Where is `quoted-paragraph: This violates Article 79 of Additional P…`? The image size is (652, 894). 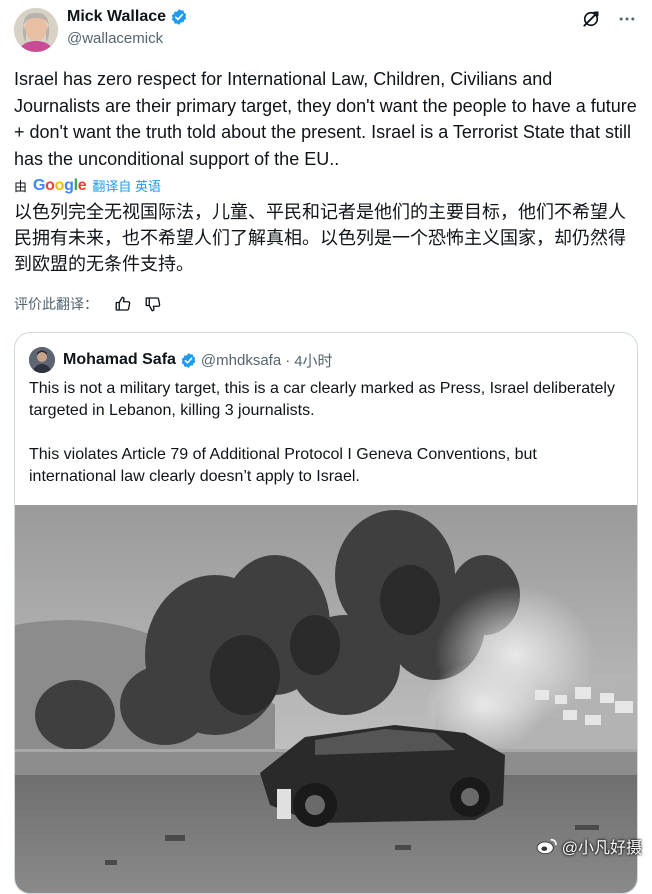 quoted-paragraph: This violates Article 79 of Additional P… is located at coordinates (283, 465).